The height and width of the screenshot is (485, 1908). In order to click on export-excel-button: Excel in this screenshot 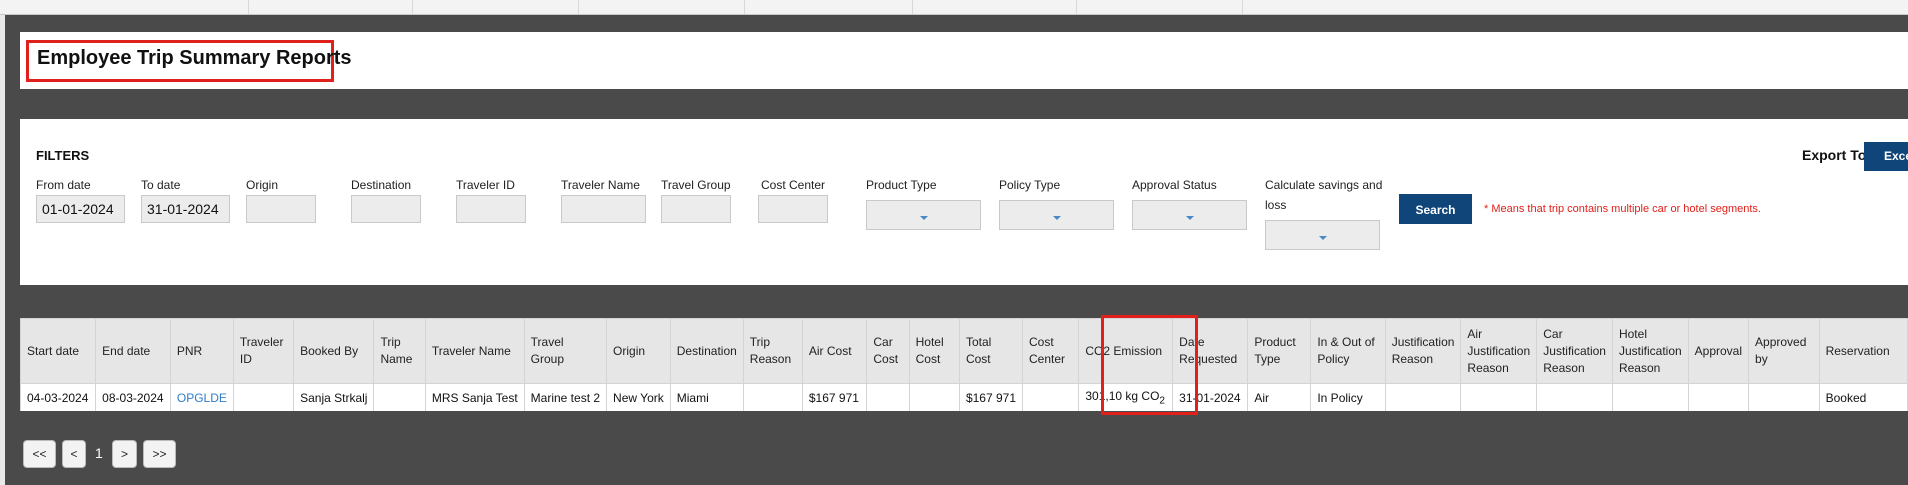, I will do `click(1886, 156)`.